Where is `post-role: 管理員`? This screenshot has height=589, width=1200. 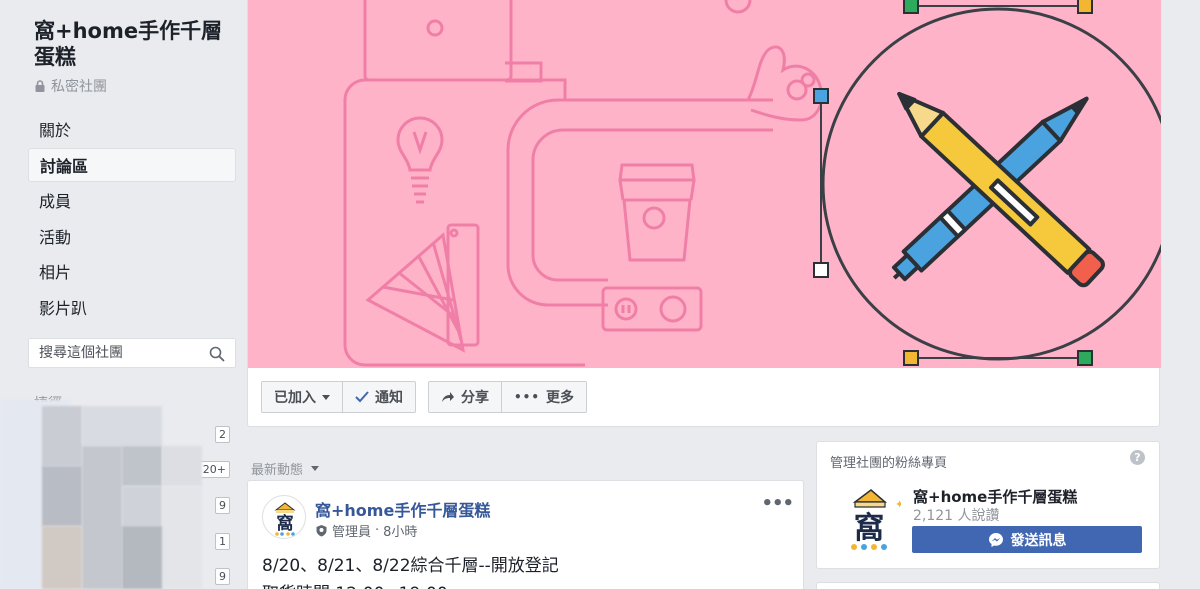
post-role: 管理員 is located at coordinates (352, 532).